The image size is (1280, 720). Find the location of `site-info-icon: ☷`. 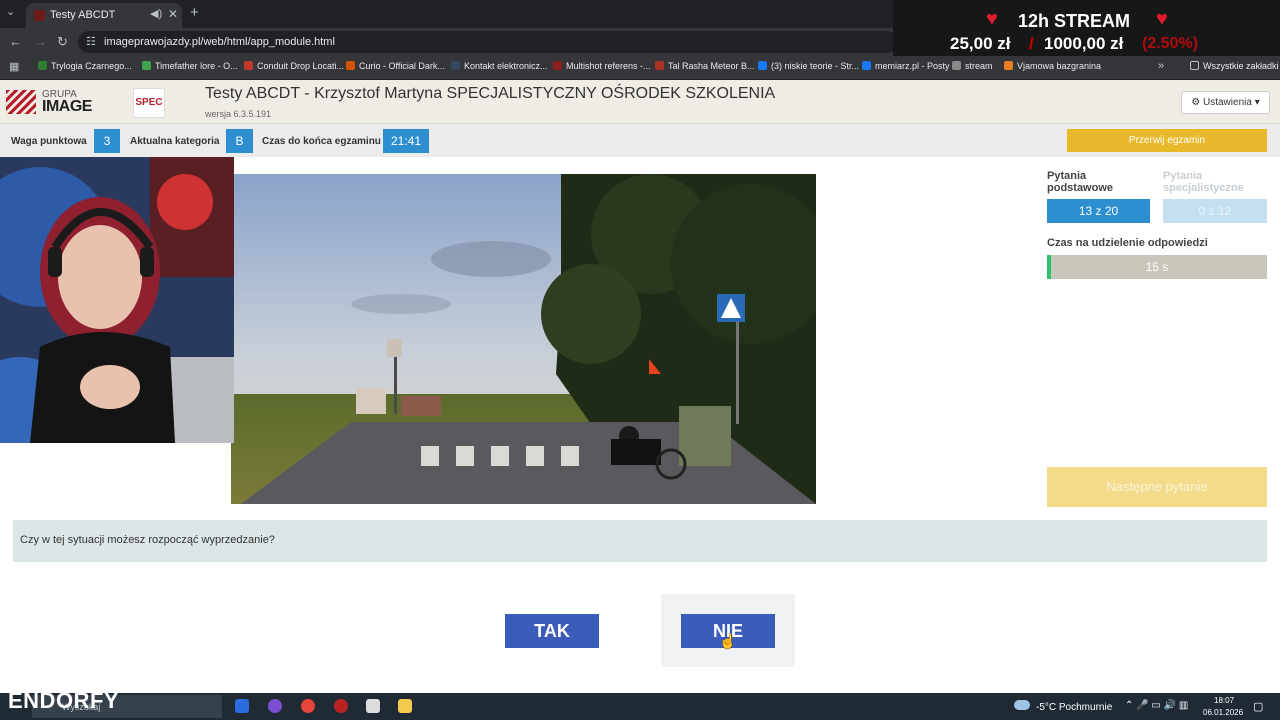

site-info-icon: ☷ is located at coordinates (91, 41).